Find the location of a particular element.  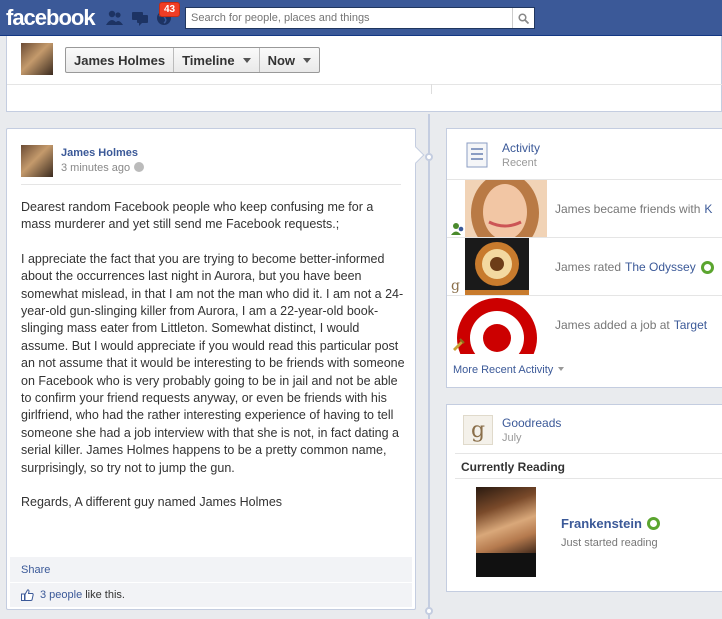

friend-requests-icon is located at coordinates (115, 17).